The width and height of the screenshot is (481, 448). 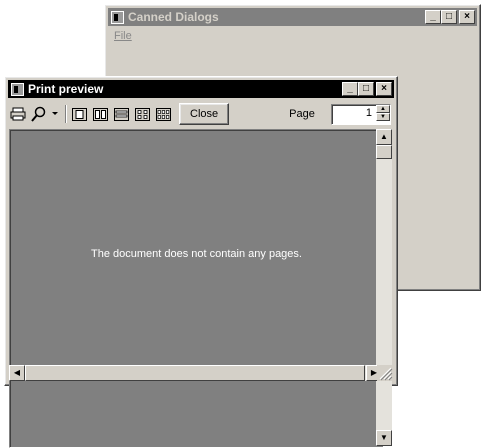 I want to click on spinner-buttons: ▲ ▼, so click(x=383, y=113).